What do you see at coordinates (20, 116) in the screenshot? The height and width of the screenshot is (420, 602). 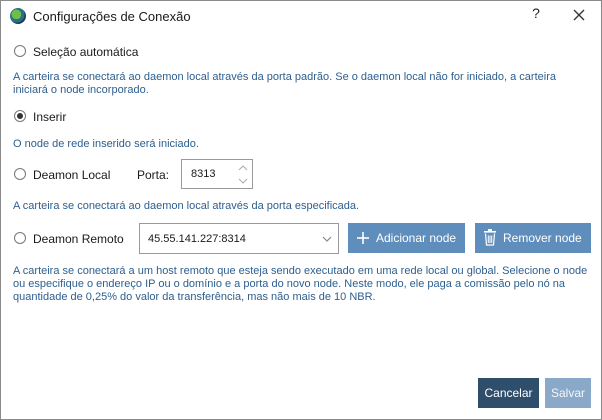 I see `insert-radio` at bounding box center [20, 116].